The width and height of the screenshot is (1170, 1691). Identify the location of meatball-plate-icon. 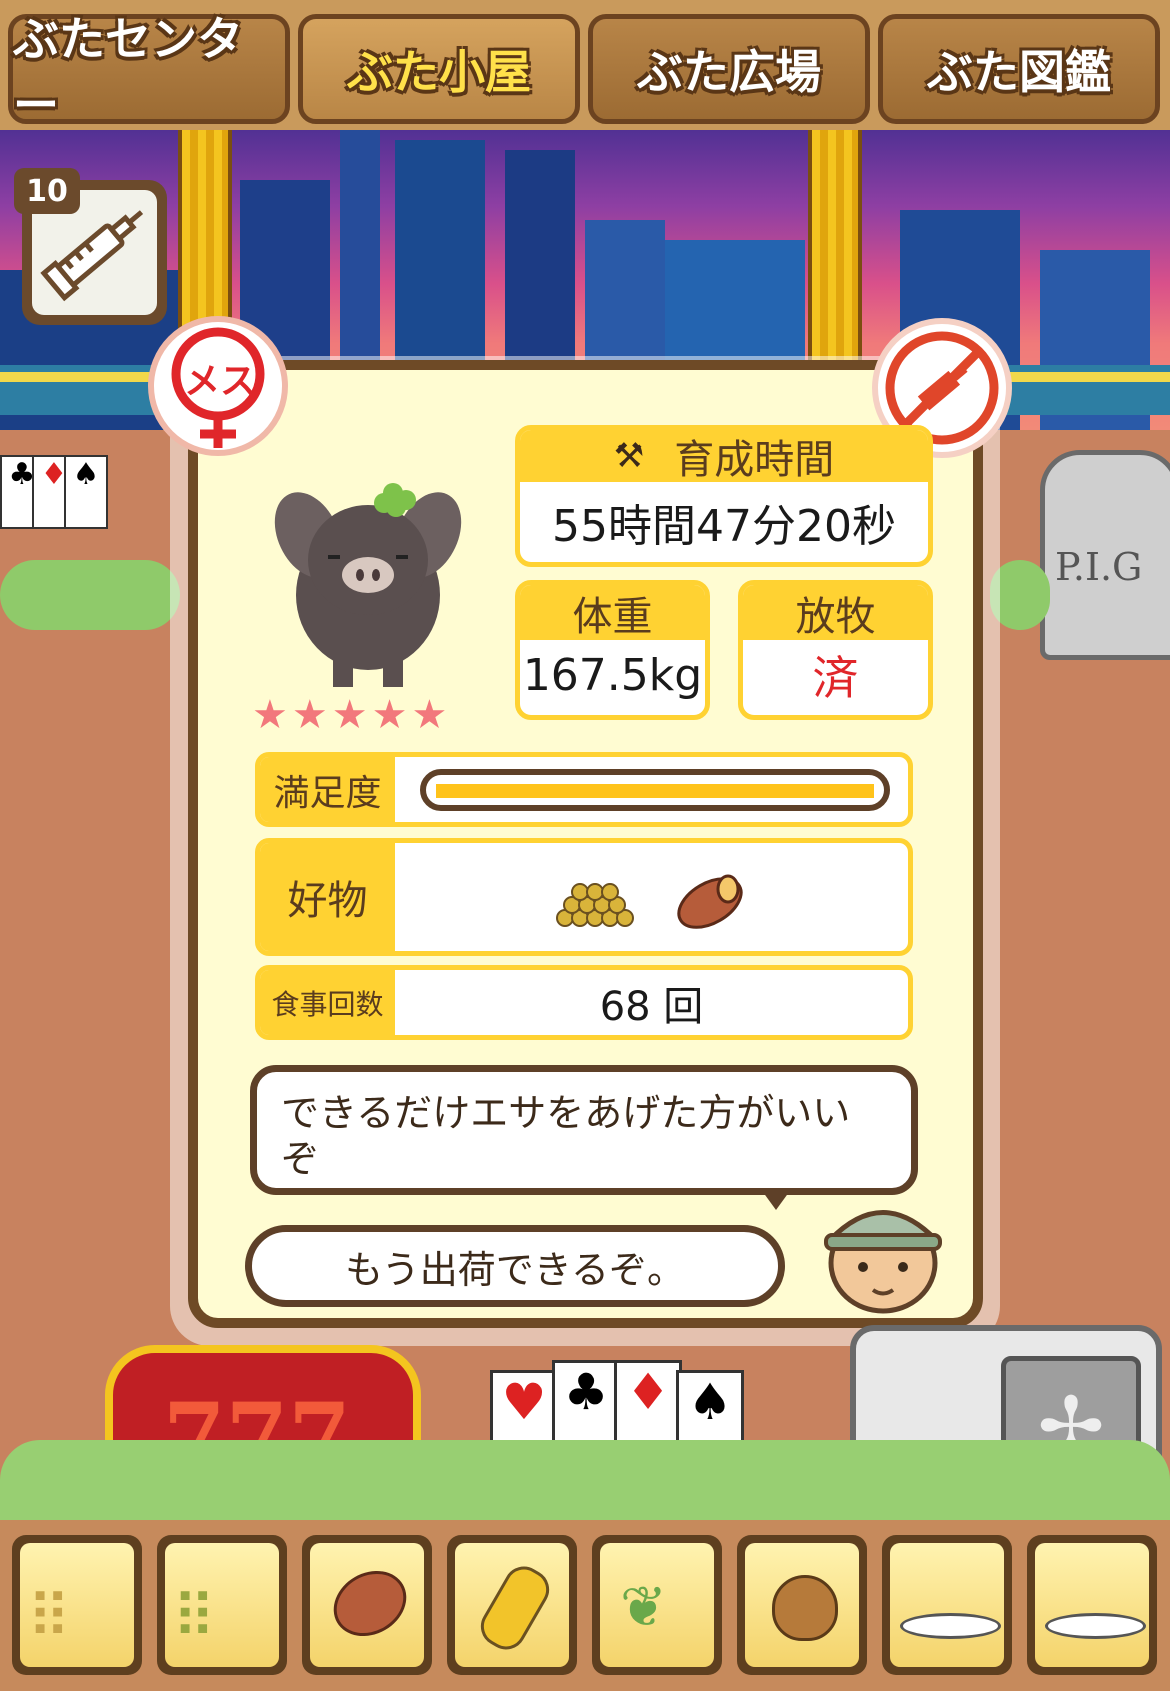
(1095, 1626).